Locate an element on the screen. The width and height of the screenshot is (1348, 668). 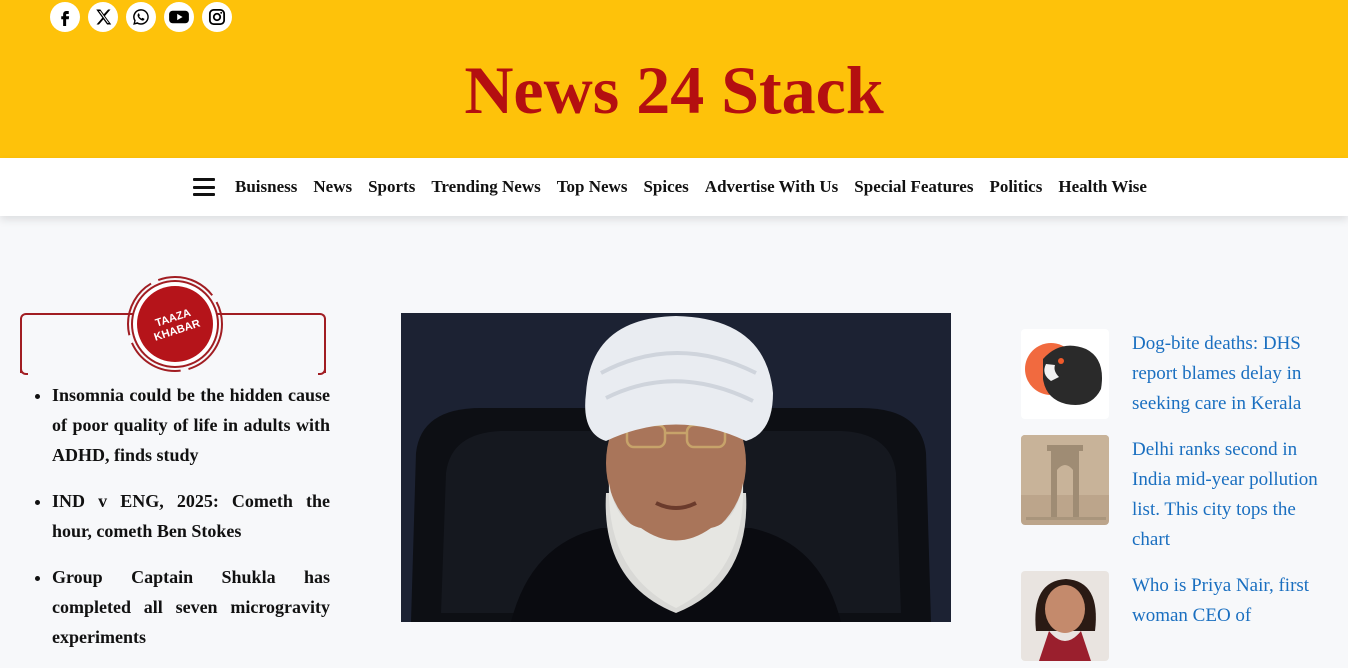
x-link is located at coordinates (103, 17).